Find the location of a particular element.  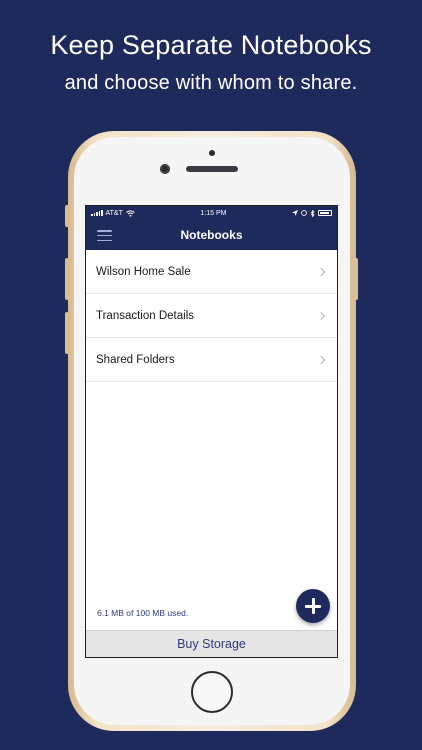

promo-subheadline: and choose with whom to share. is located at coordinates (211, 83).